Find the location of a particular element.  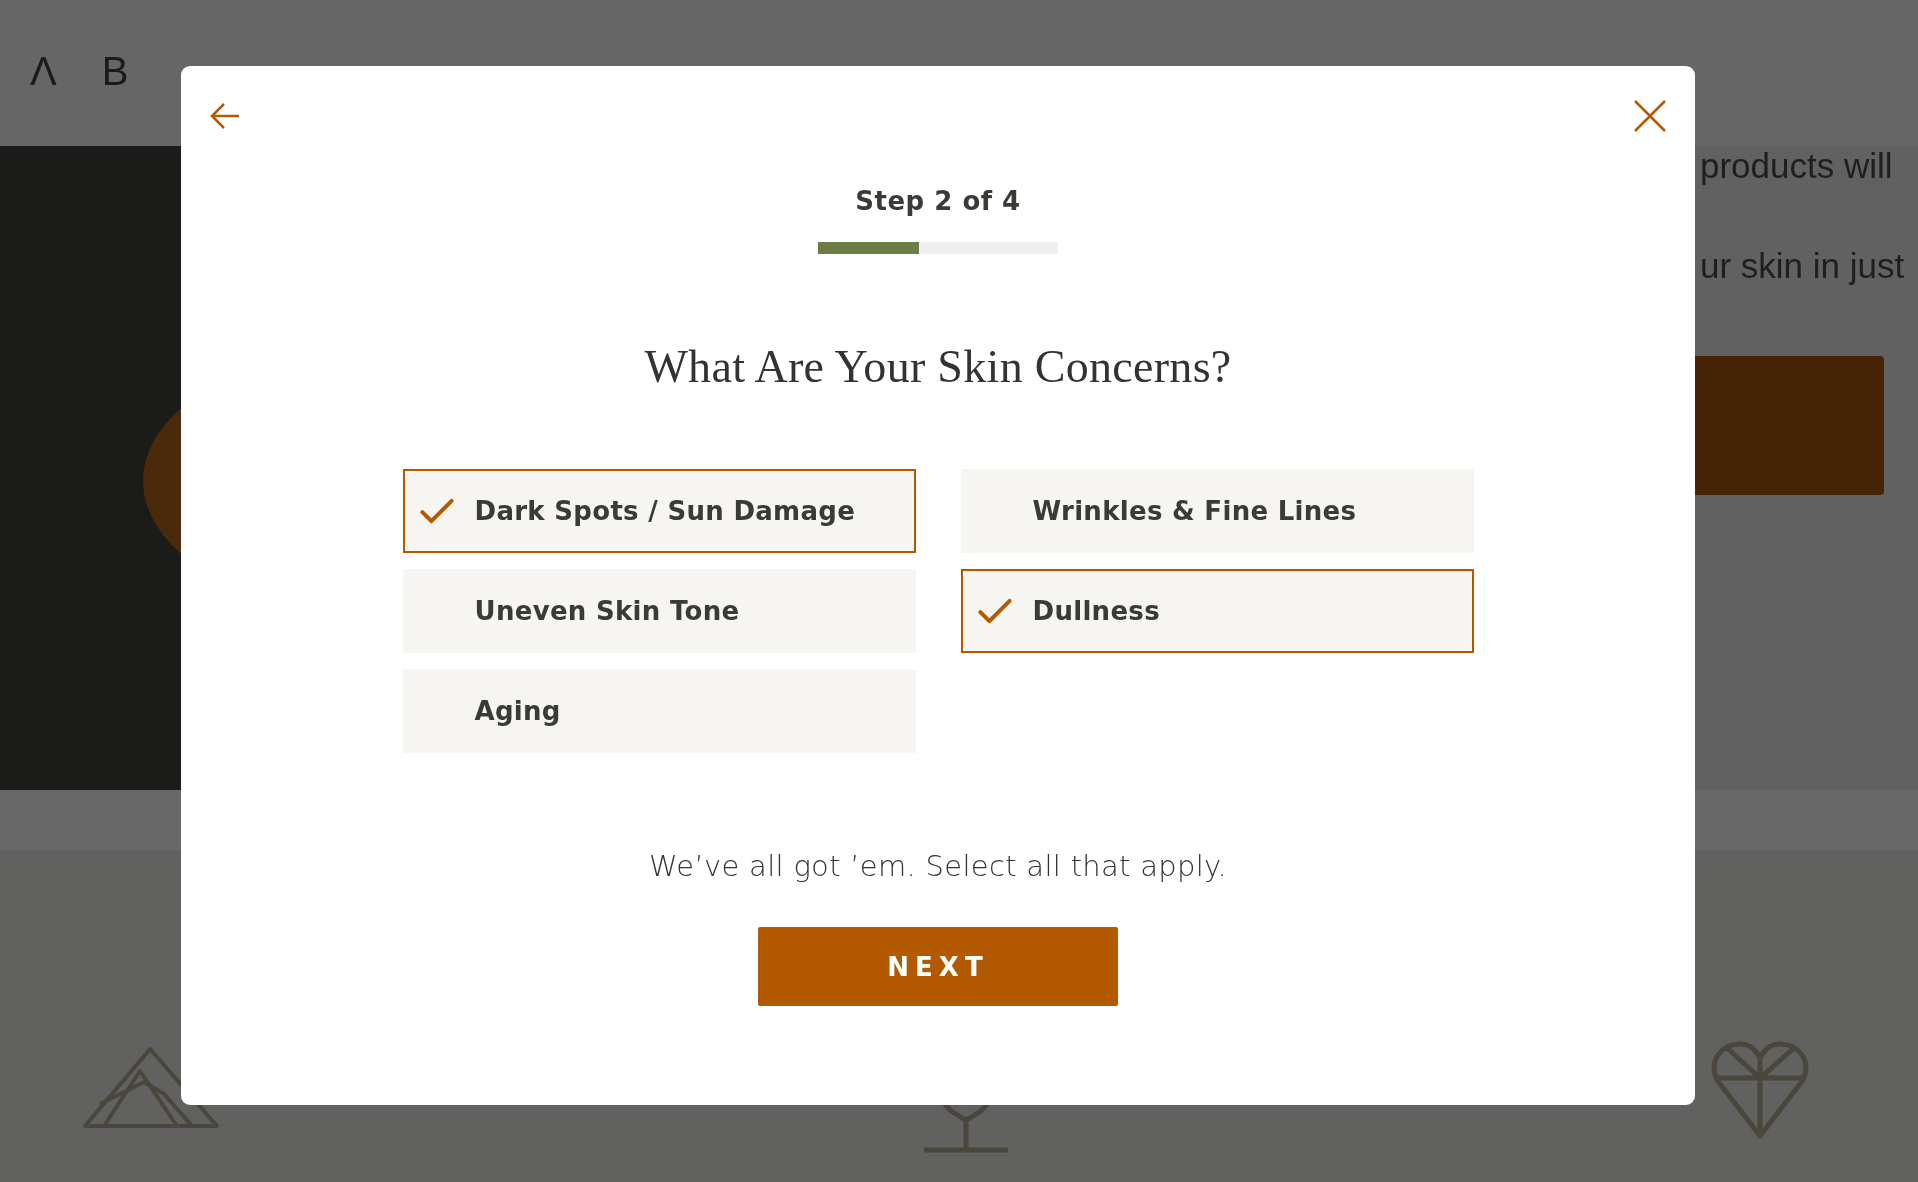

mountain-icon is located at coordinates (152, 1088).